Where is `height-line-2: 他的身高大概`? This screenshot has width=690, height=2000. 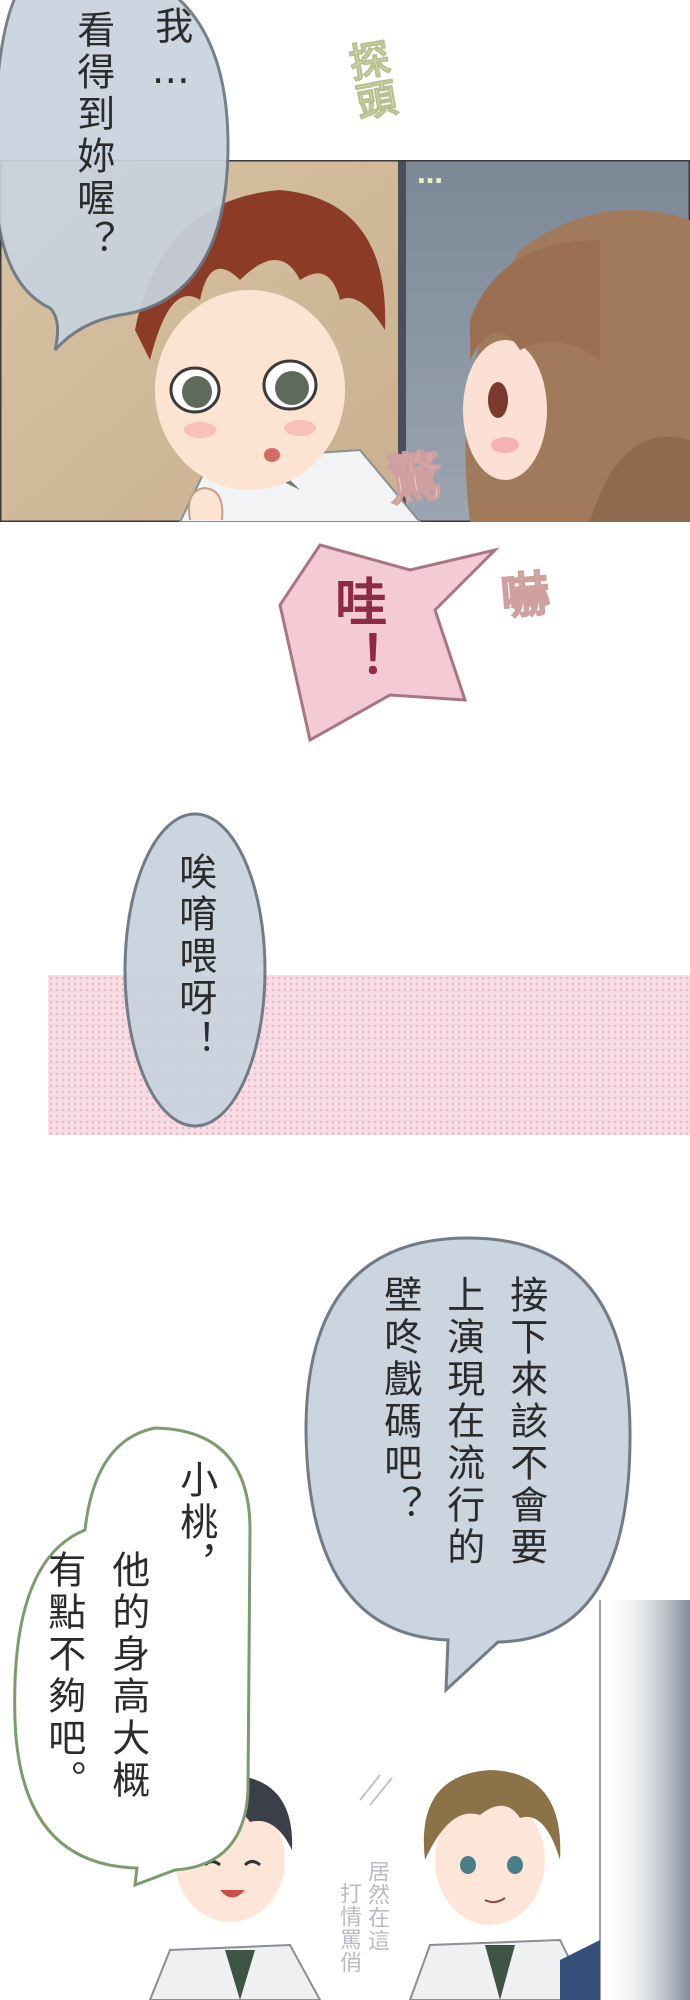
height-line-2: 他的身高大概 is located at coordinates (127, 1676).